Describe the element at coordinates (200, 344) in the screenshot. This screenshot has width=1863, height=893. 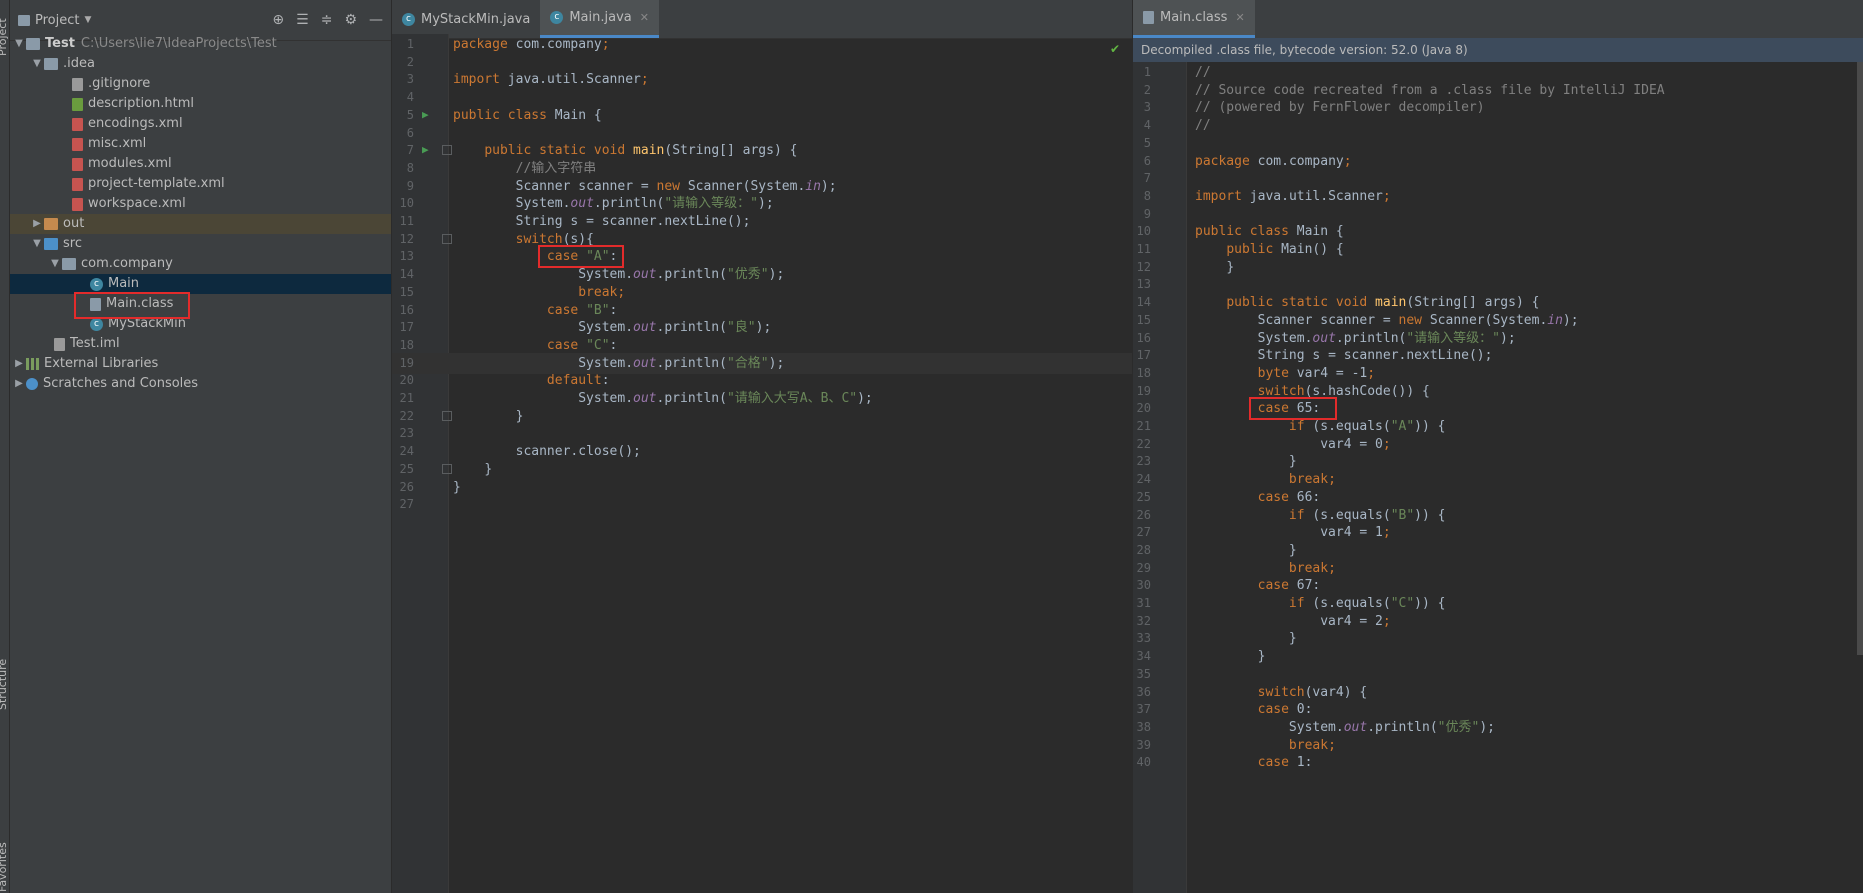
I see `tree-item-test-iml: Test.iml` at that location.